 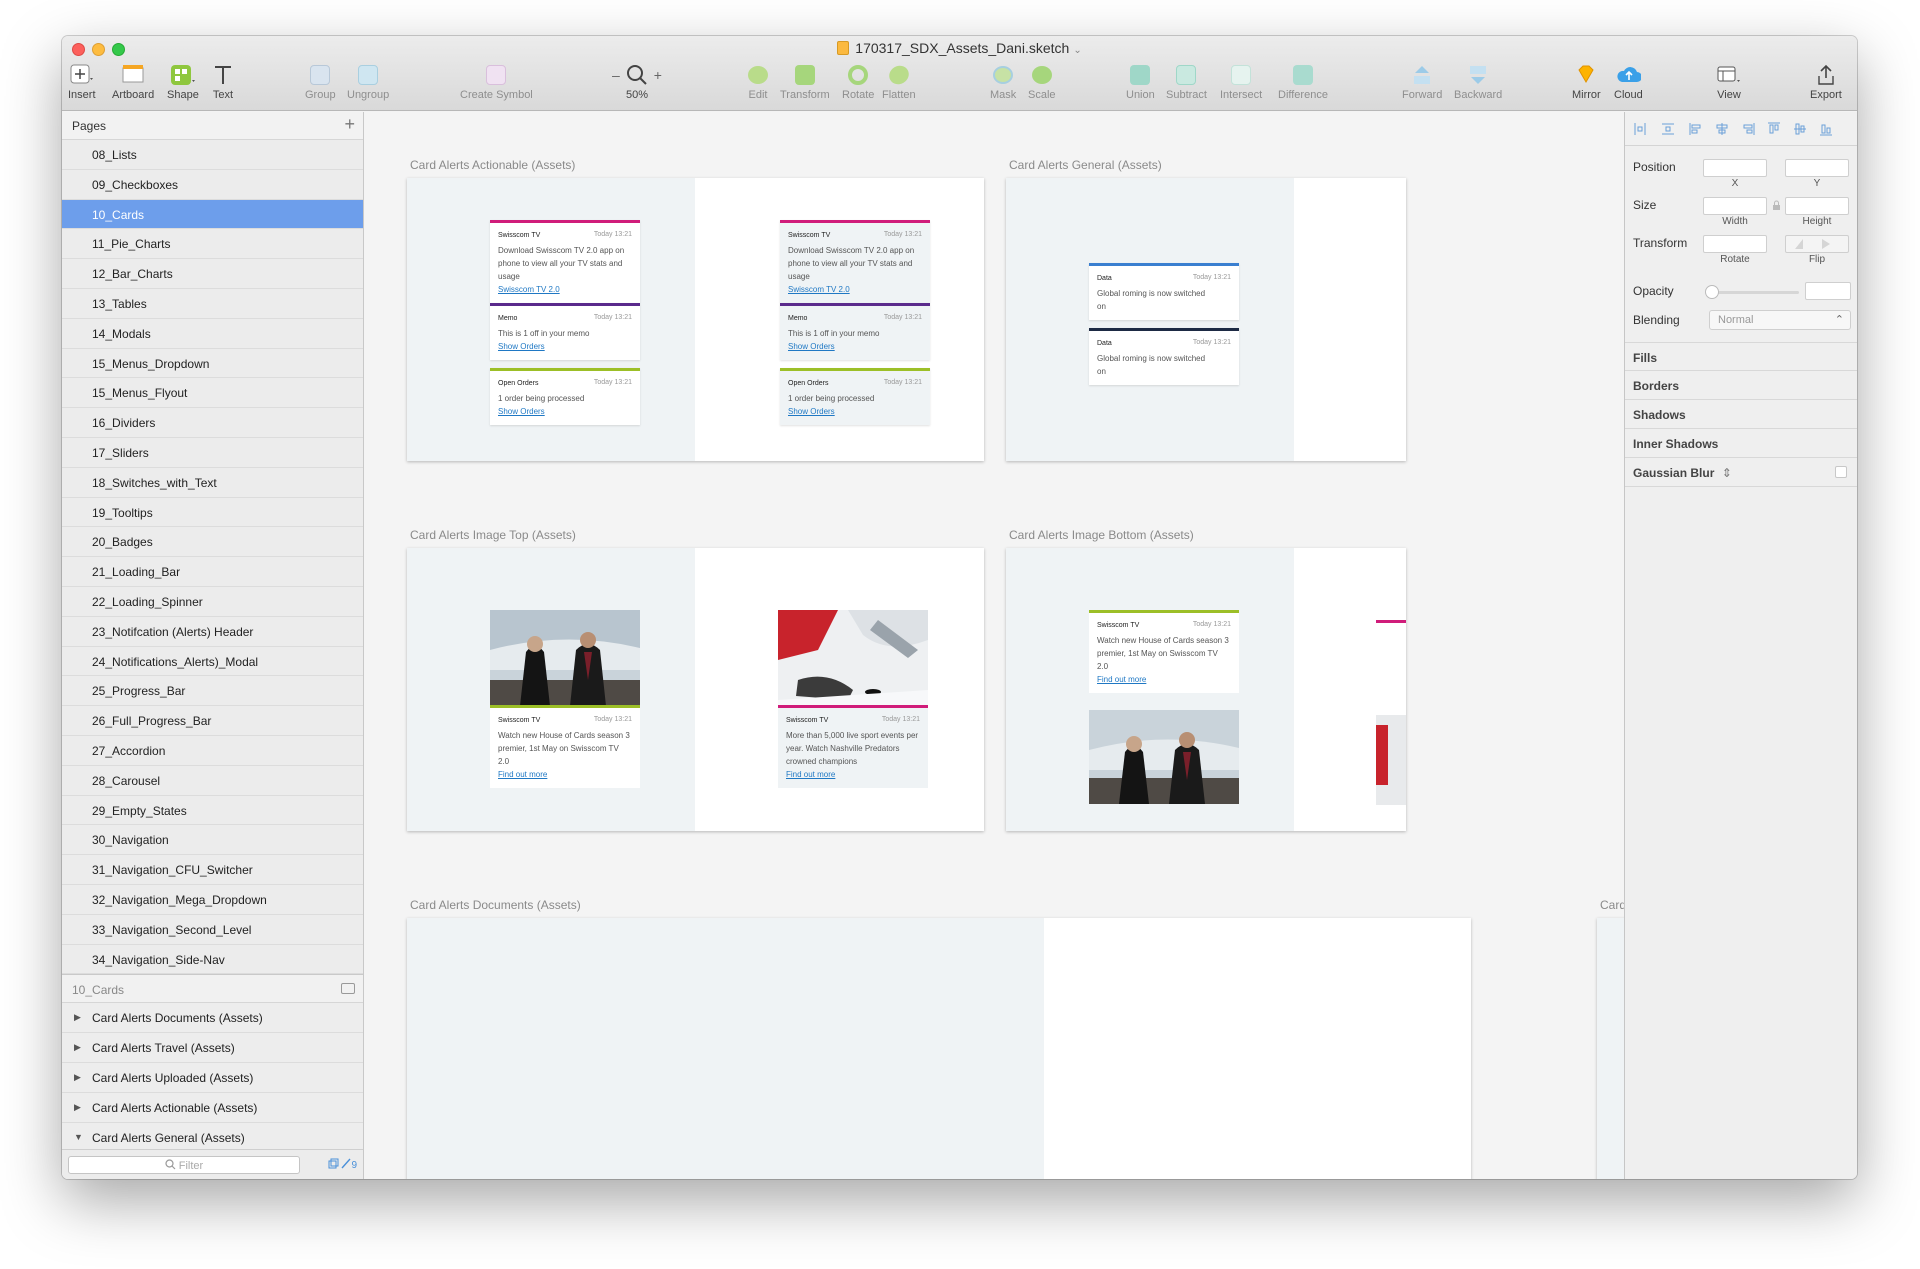 I want to click on create-symbol-button: Create Symbol, so click(x=496, y=82).